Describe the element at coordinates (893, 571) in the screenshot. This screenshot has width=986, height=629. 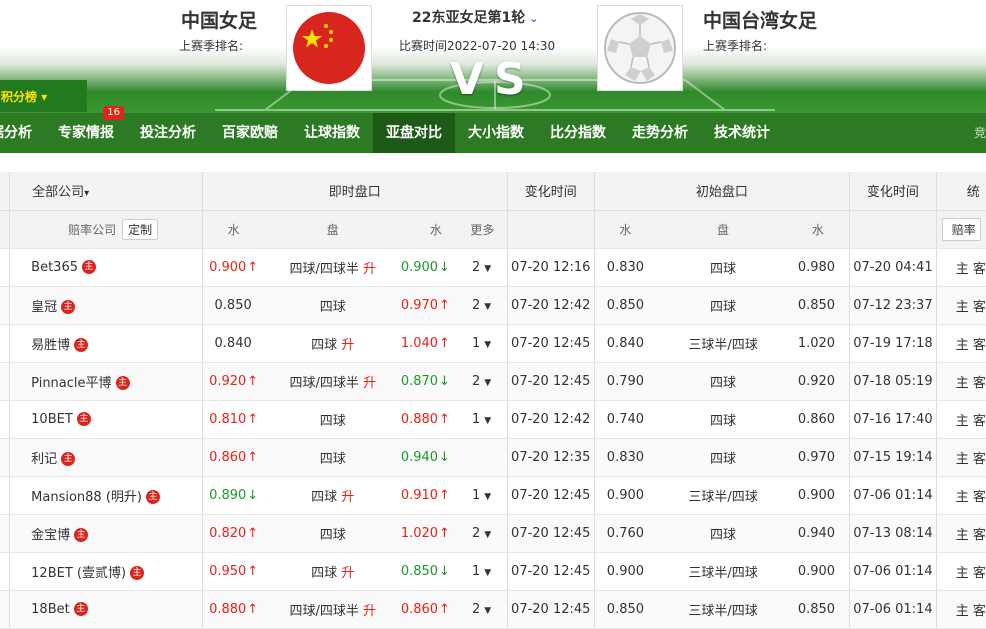
I see `initial-change-time: 07-06 01:14` at that location.